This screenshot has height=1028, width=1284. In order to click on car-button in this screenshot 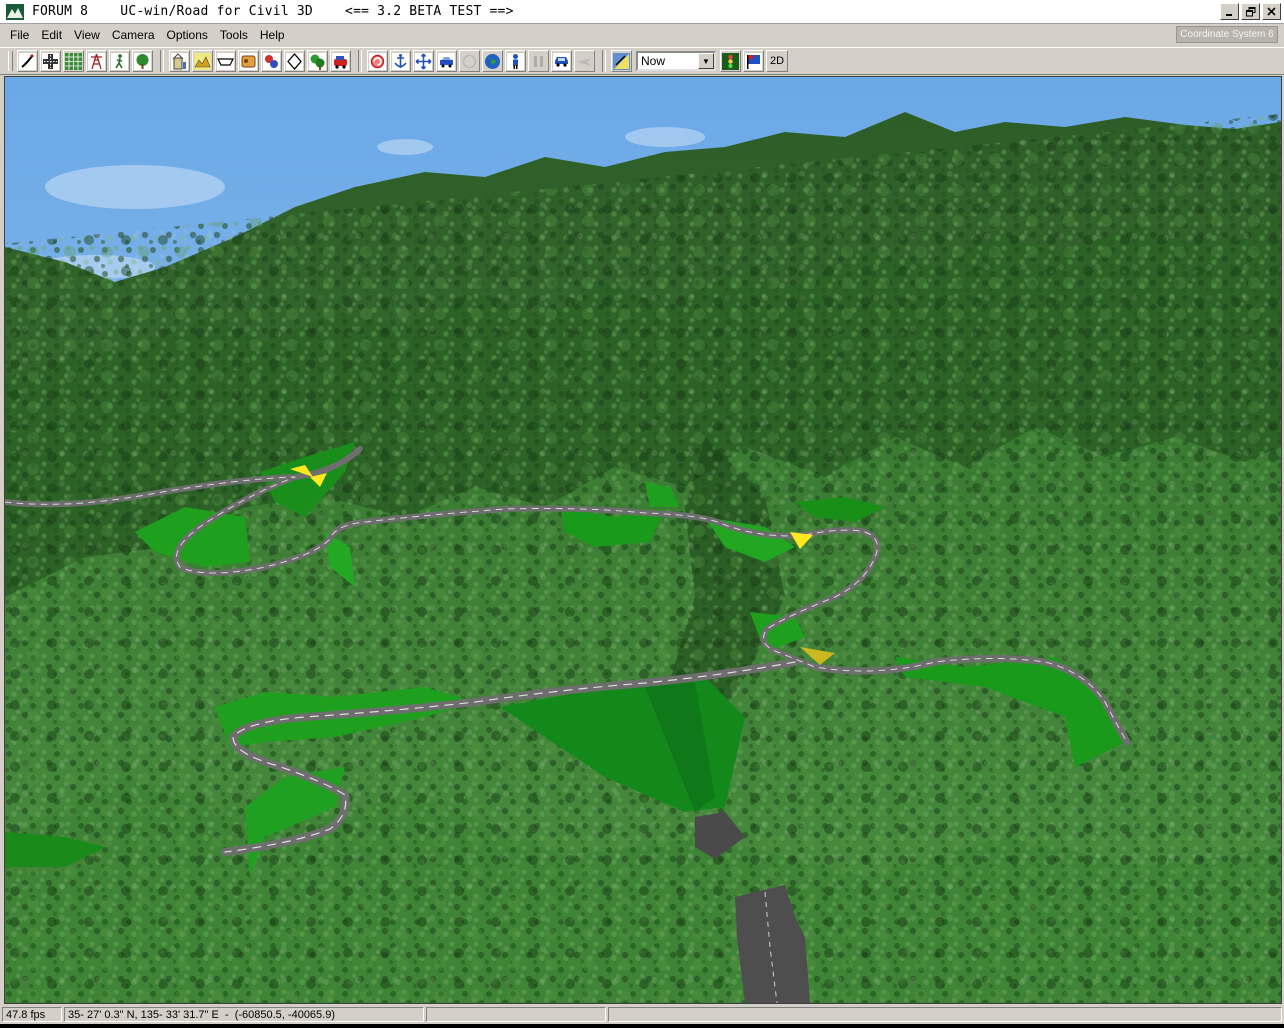, I will do `click(561, 61)`.